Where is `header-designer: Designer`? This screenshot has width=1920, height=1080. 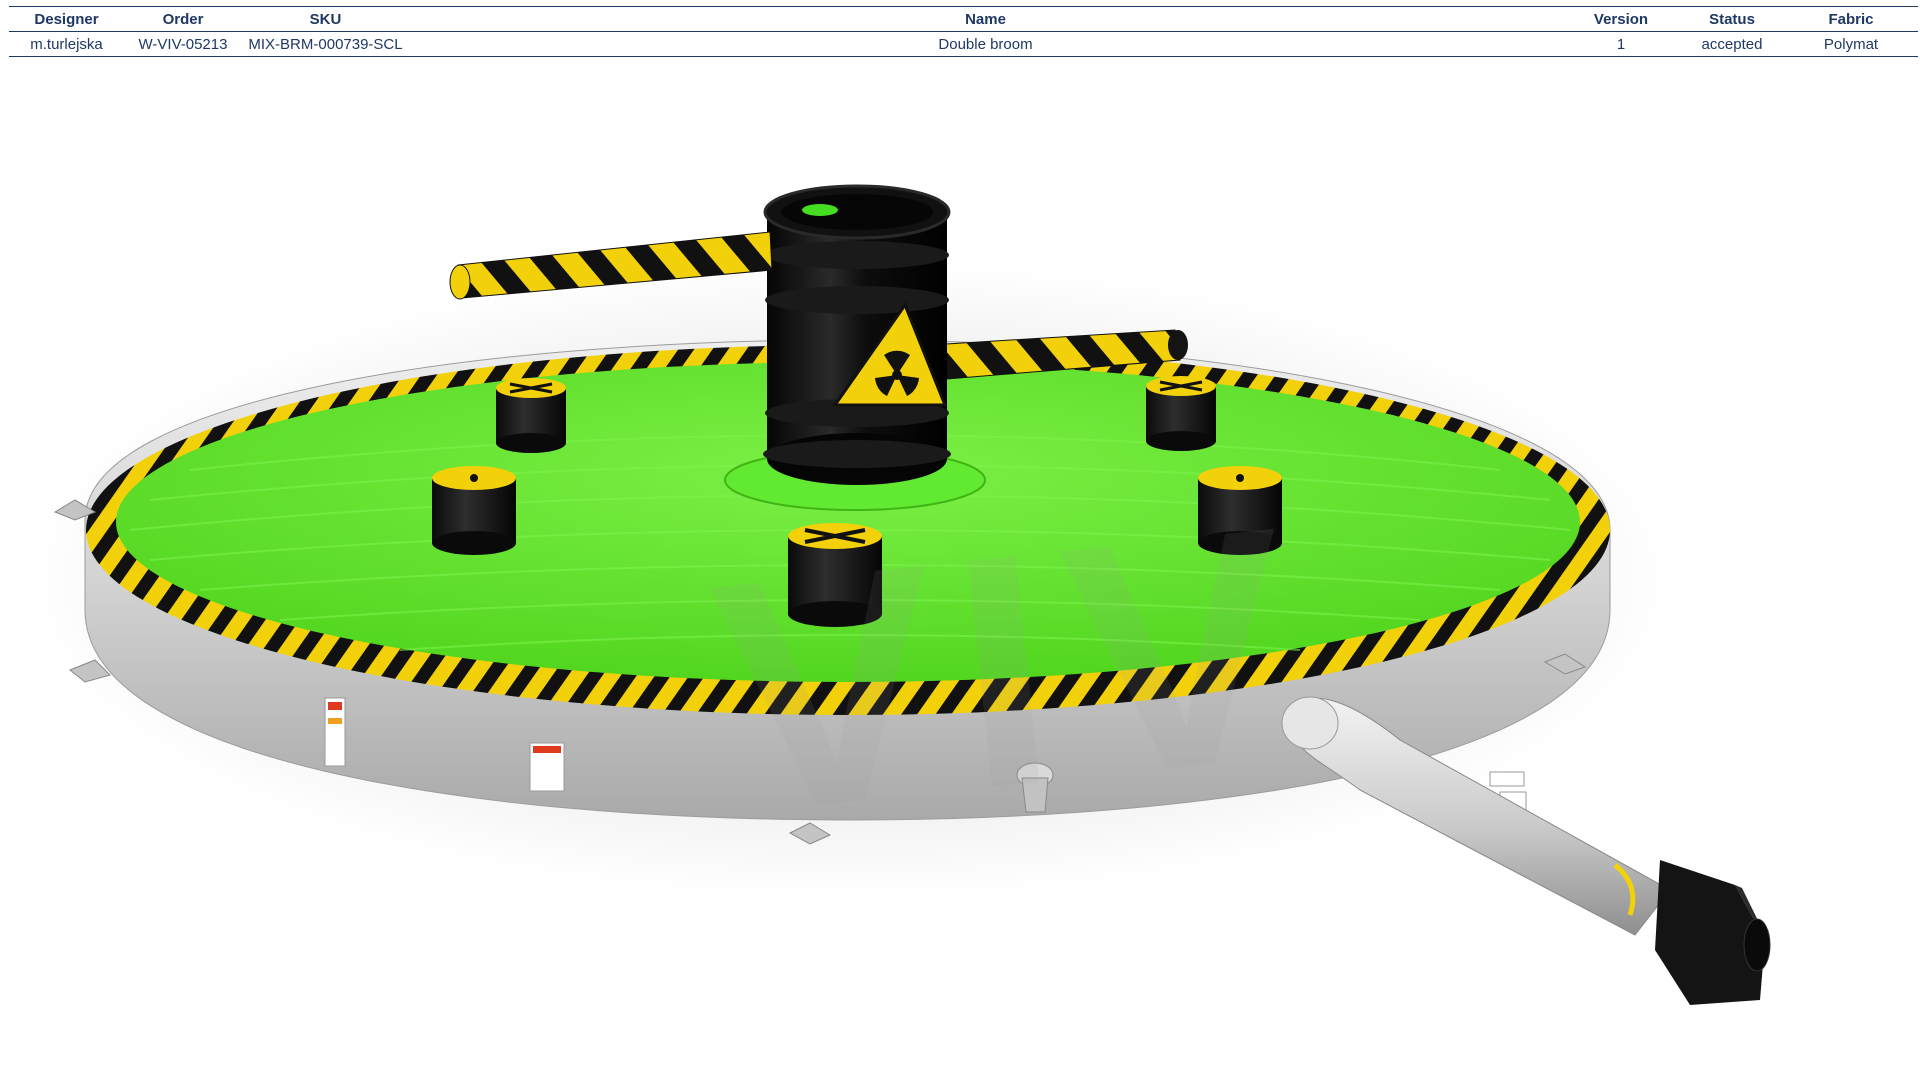 header-designer: Designer is located at coordinates (66, 19).